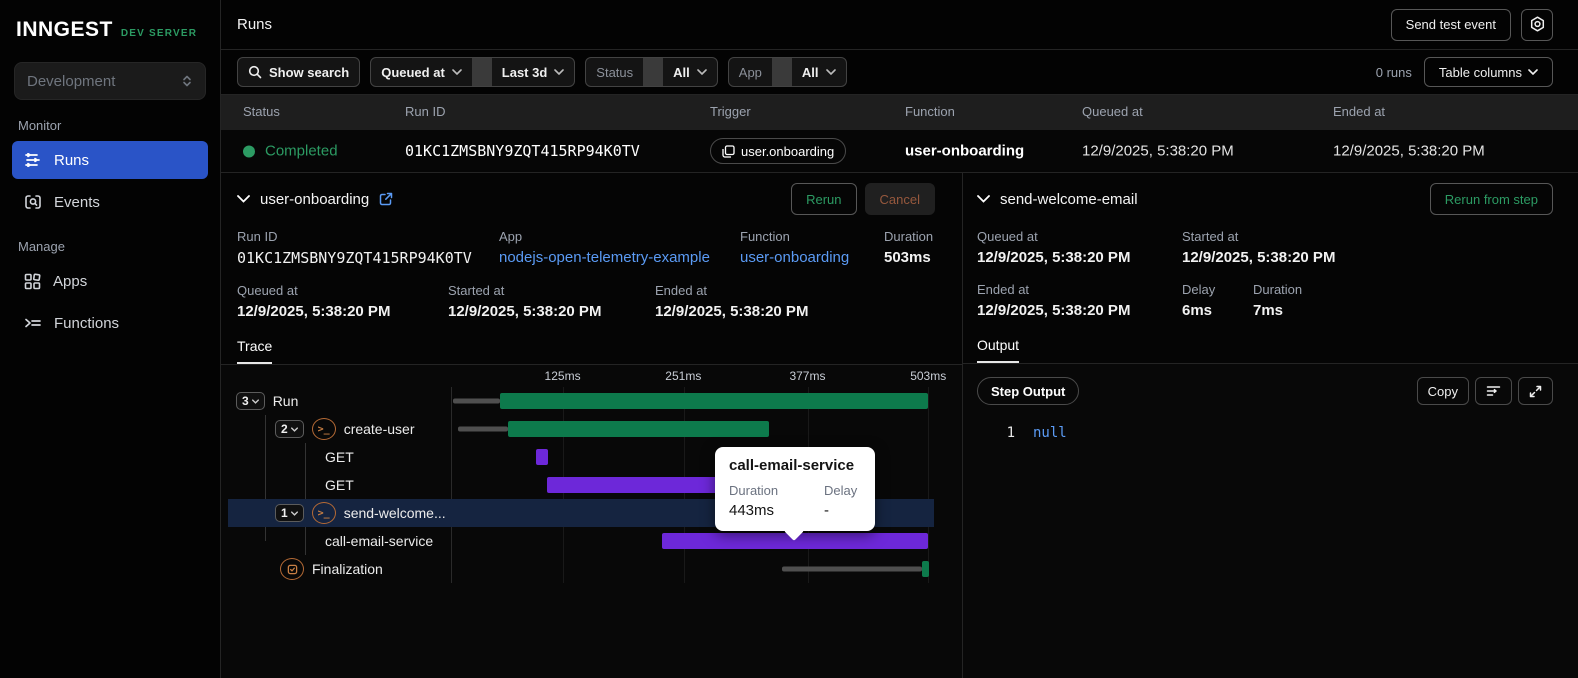  I want to click on axis-tick: 251ms, so click(683, 376).